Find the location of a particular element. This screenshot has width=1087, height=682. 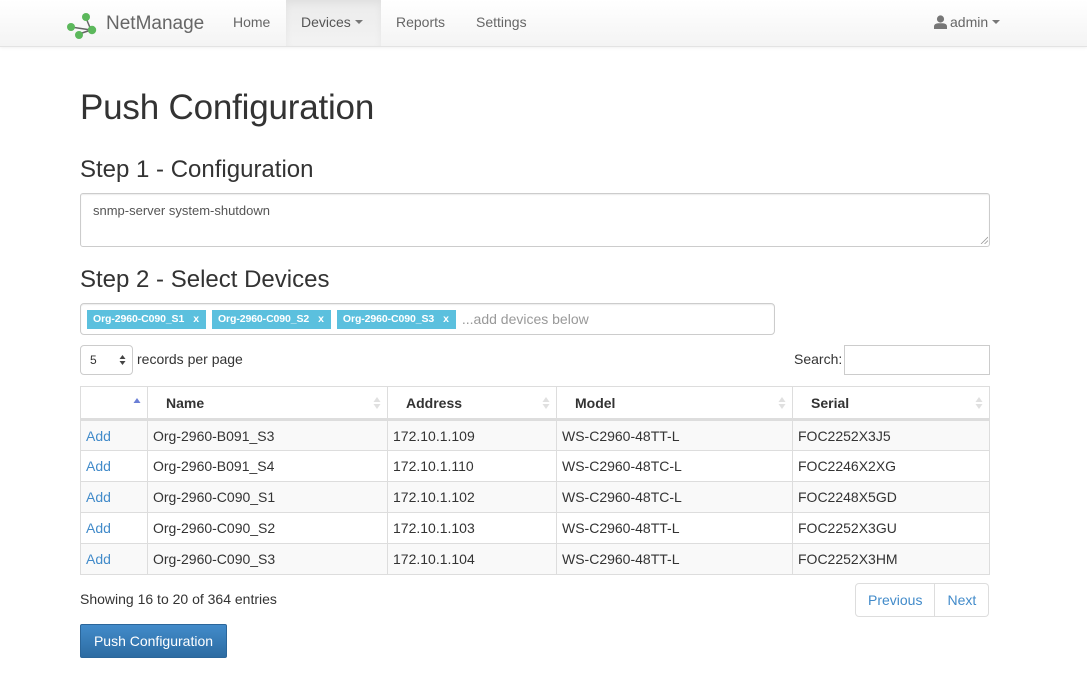

records-per-page-select: 5 is located at coordinates (106, 360).